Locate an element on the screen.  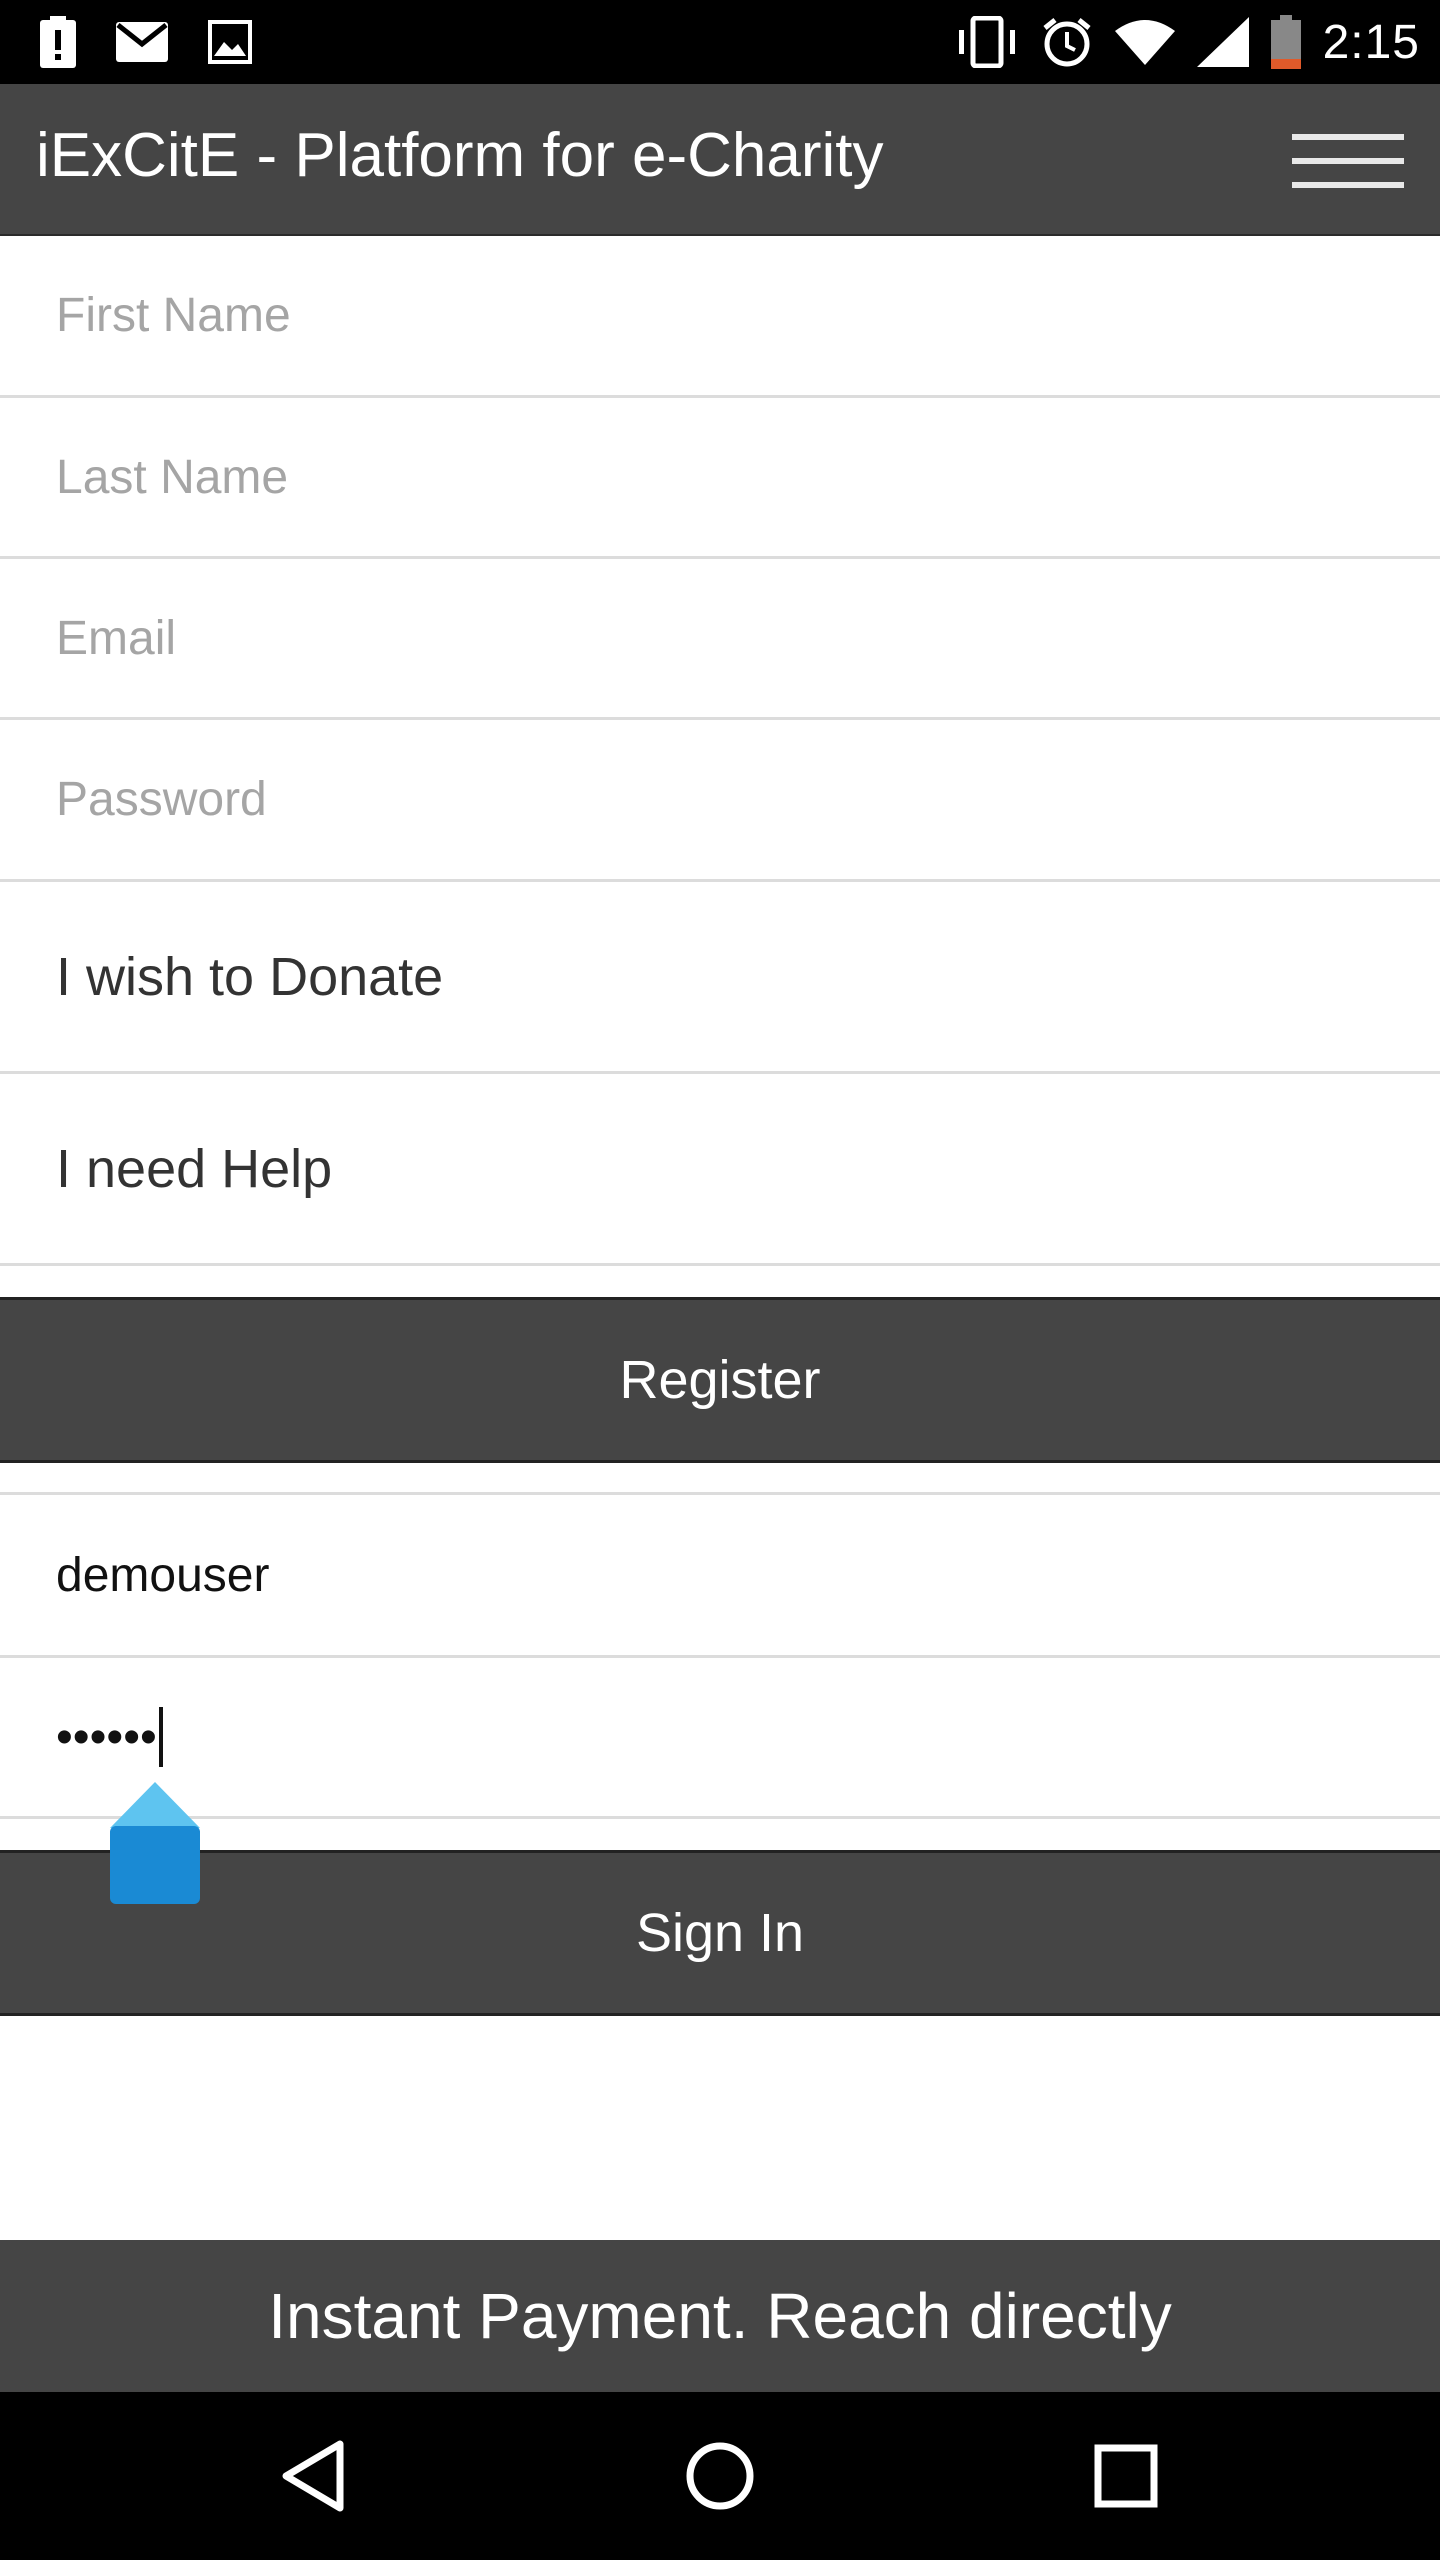
email-field is located at coordinates (720, 639).